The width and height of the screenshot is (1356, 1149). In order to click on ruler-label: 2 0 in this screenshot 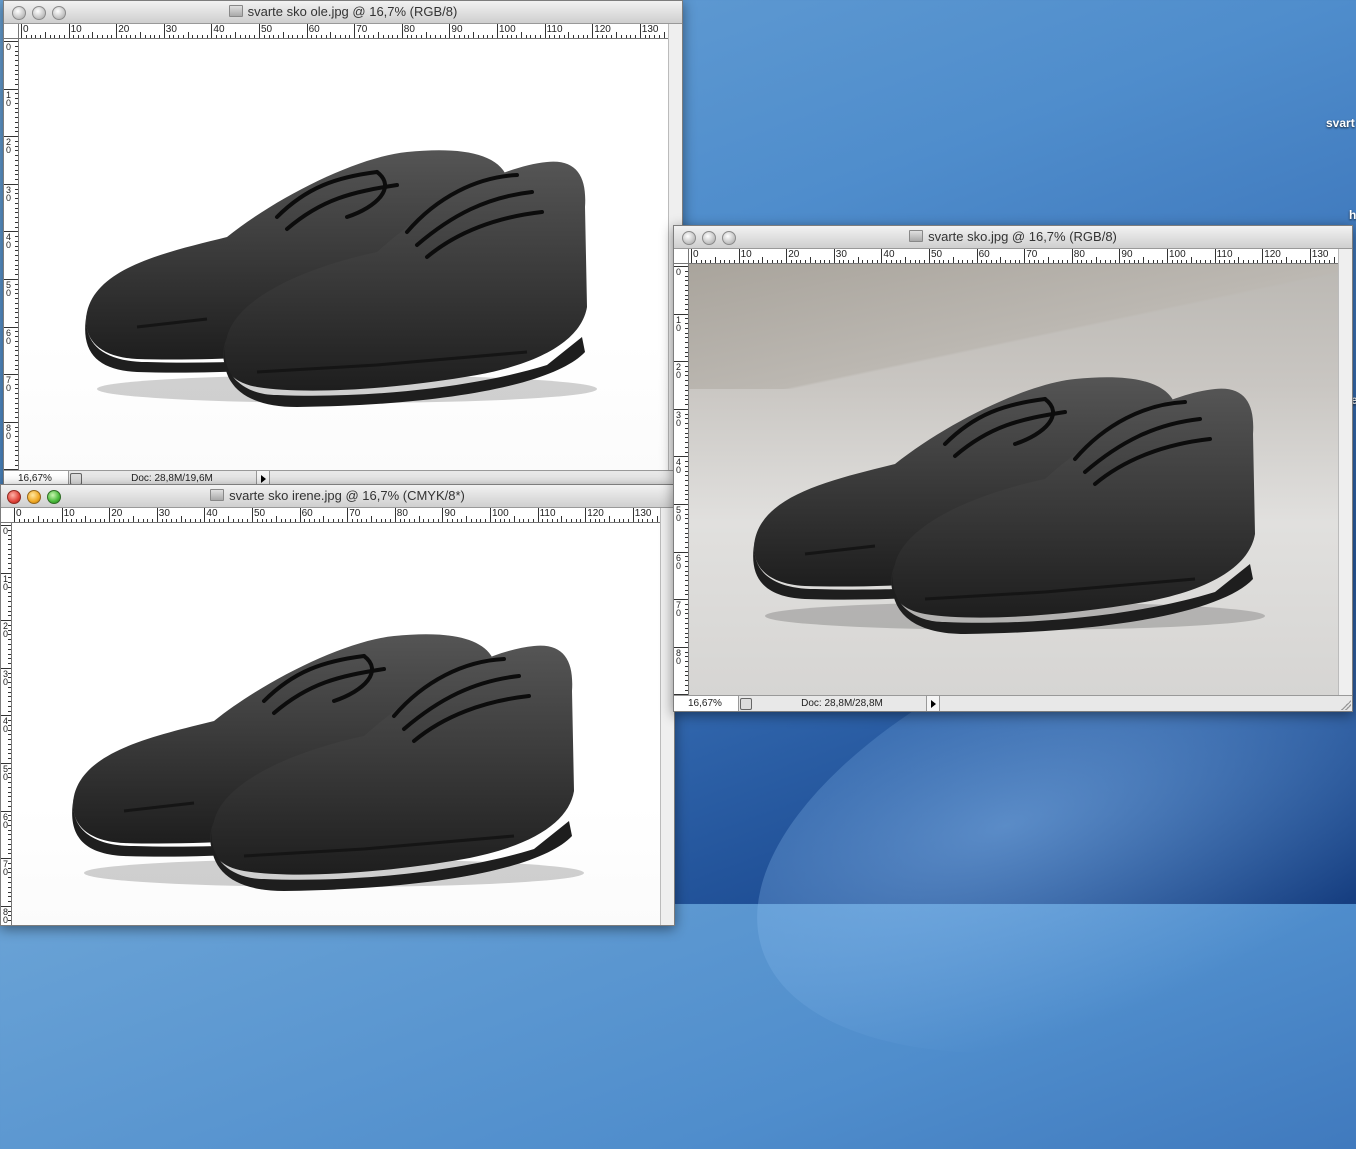, I will do `click(10, 146)`.